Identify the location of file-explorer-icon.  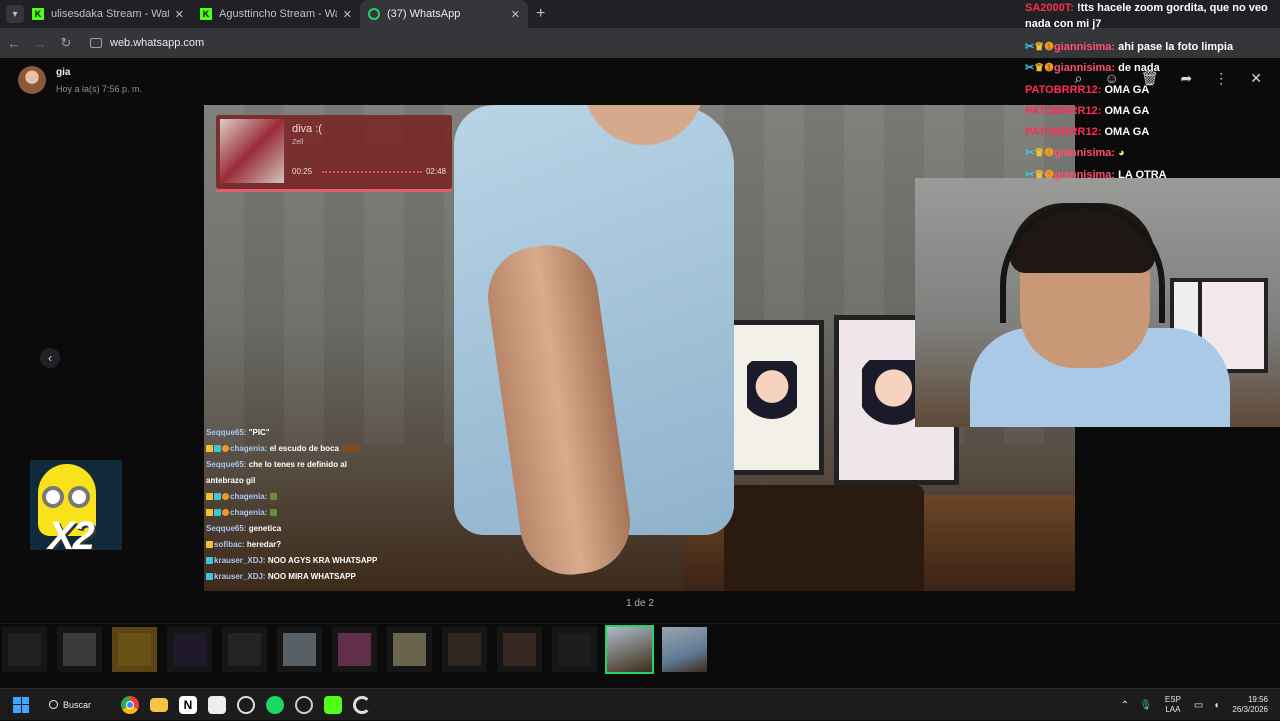
(159, 704).